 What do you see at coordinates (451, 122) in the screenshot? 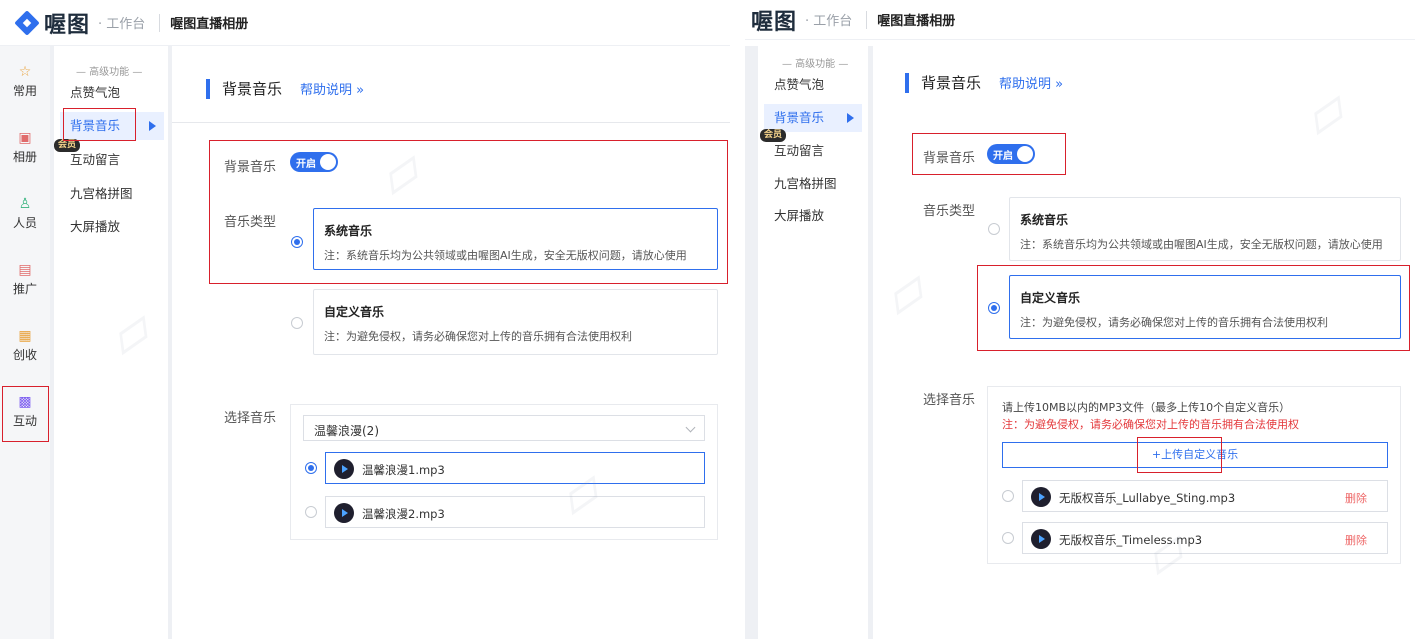
I see `title-divider` at bounding box center [451, 122].